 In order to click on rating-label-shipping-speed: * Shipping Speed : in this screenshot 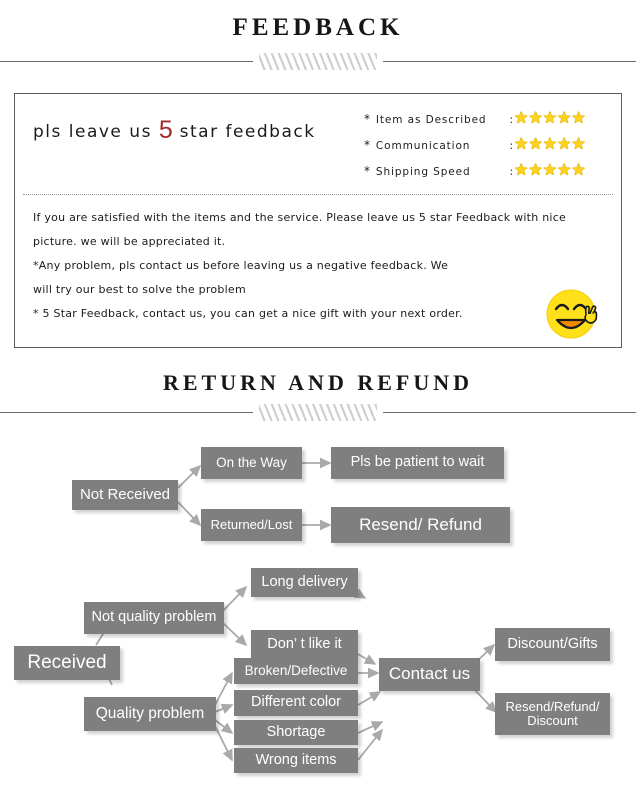, I will do `click(439, 171)`.